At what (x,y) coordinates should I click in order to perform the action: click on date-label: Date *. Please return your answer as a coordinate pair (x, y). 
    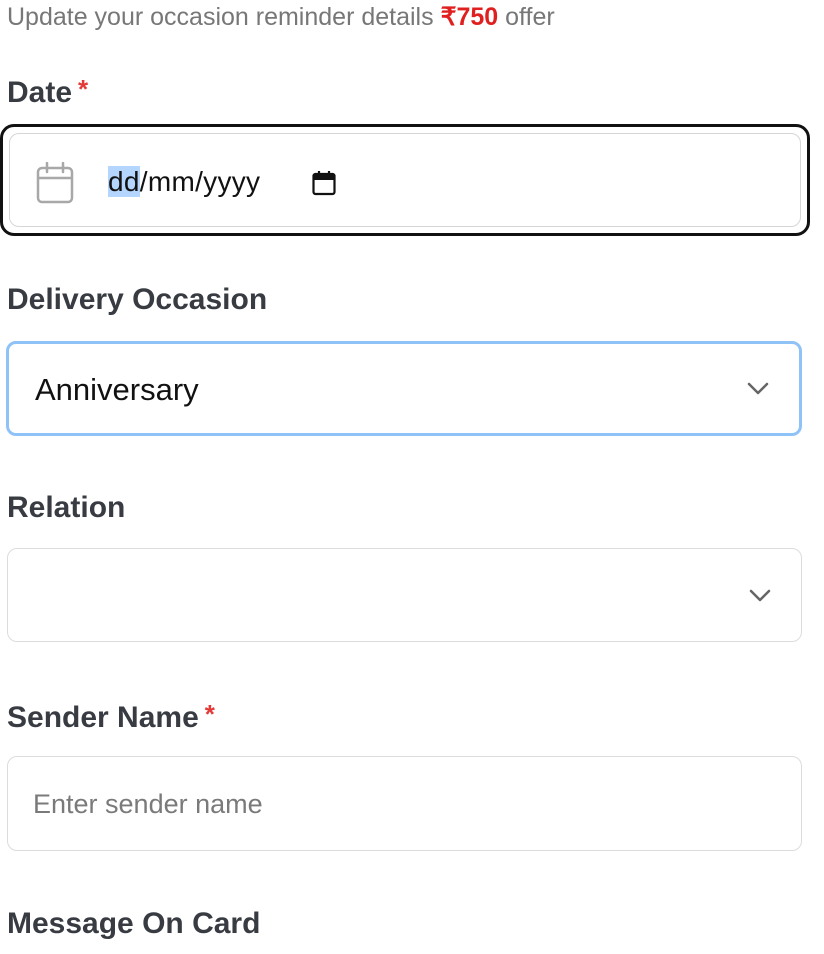
    Looking at the image, I should click on (47, 92).